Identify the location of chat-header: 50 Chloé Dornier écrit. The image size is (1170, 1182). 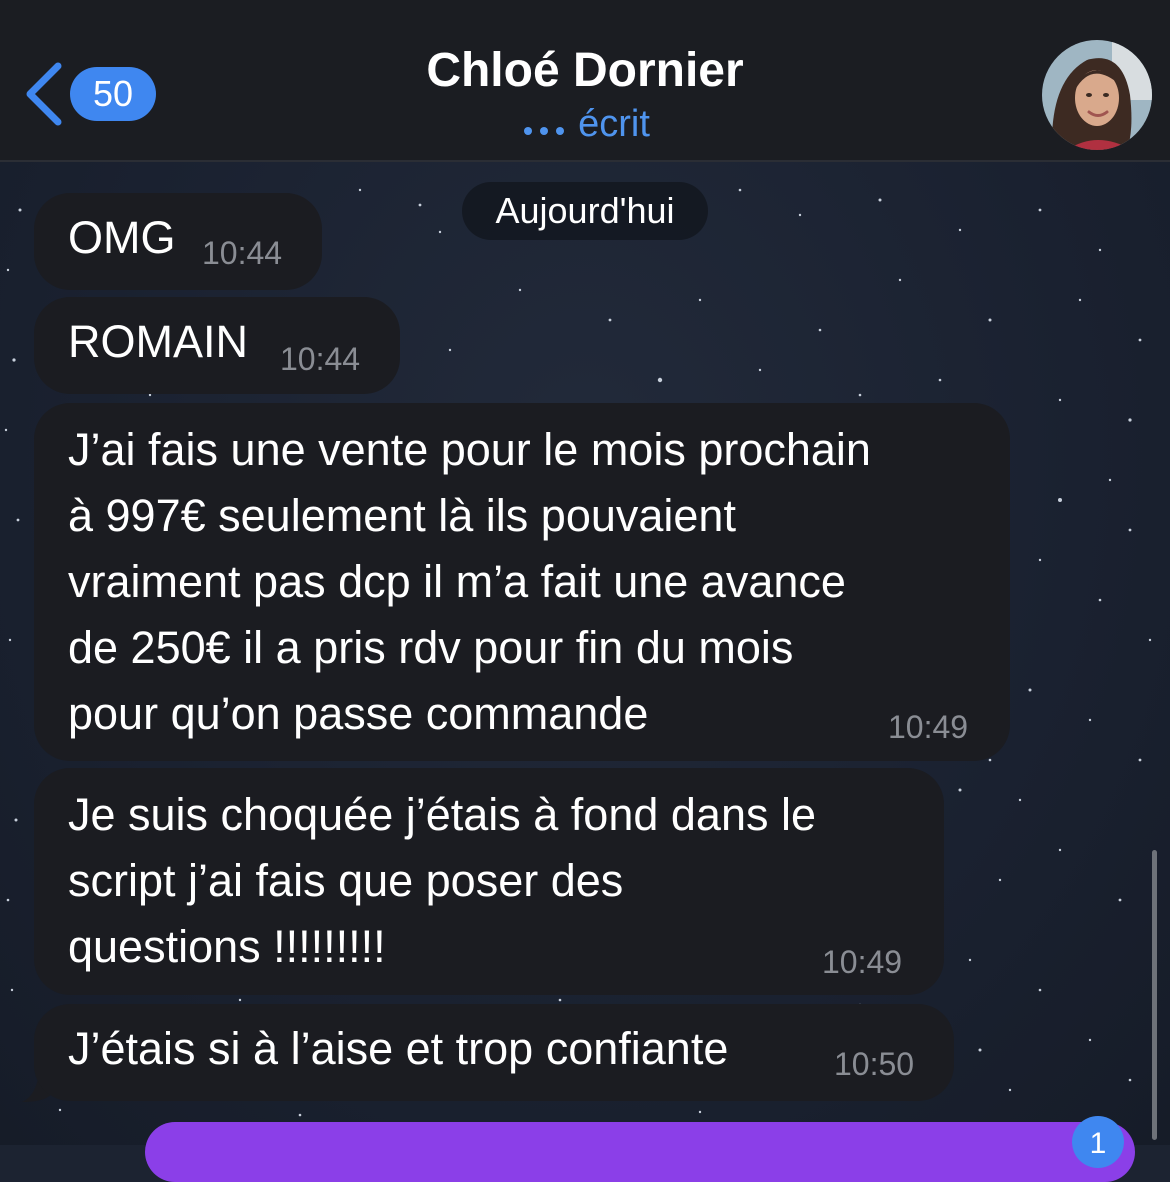
(585, 81).